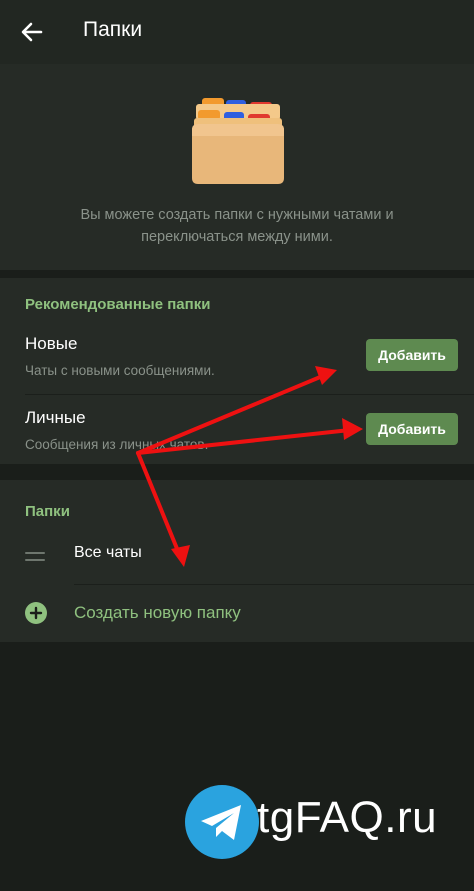  I want to click on telegram-logo-icon, so click(222, 822).